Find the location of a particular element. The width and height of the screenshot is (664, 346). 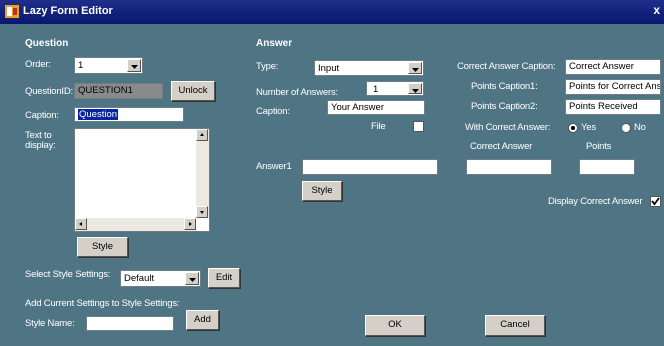

select-style-label: Select Style Settings: is located at coordinates (68, 274).